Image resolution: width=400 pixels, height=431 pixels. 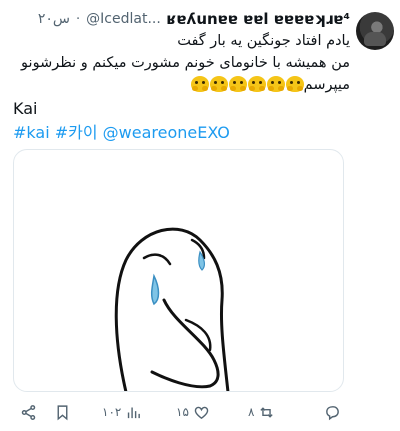 I want to click on crying-figure-drawing, so click(x=172, y=309).